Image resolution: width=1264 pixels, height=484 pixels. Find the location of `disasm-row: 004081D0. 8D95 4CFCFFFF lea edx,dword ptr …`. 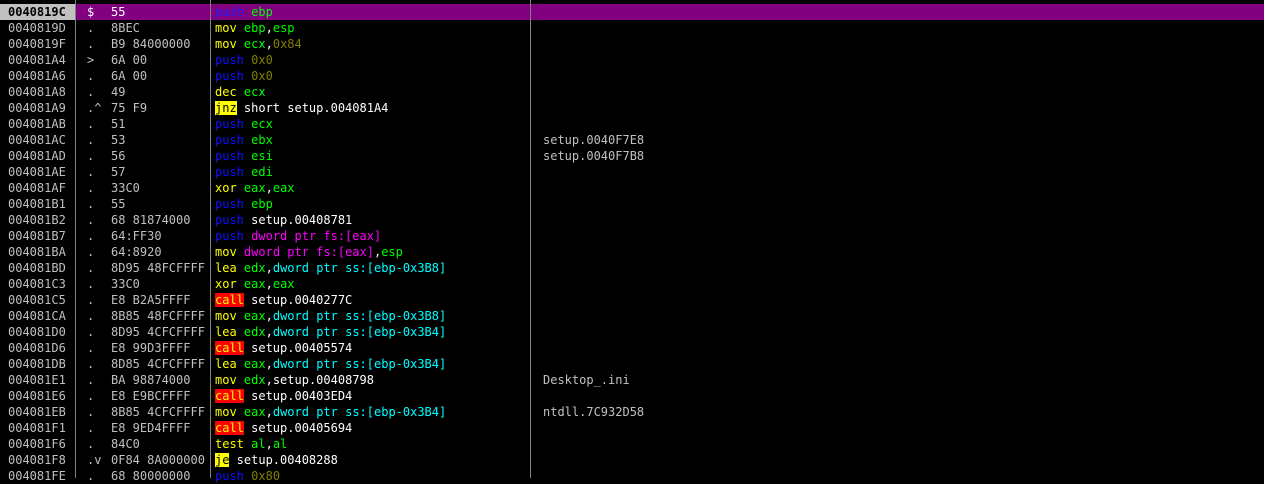

disasm-row: 004081D0. 8D95 4CFCFFFF lea edx,dword ptr … is located at coordinates (632, 332).